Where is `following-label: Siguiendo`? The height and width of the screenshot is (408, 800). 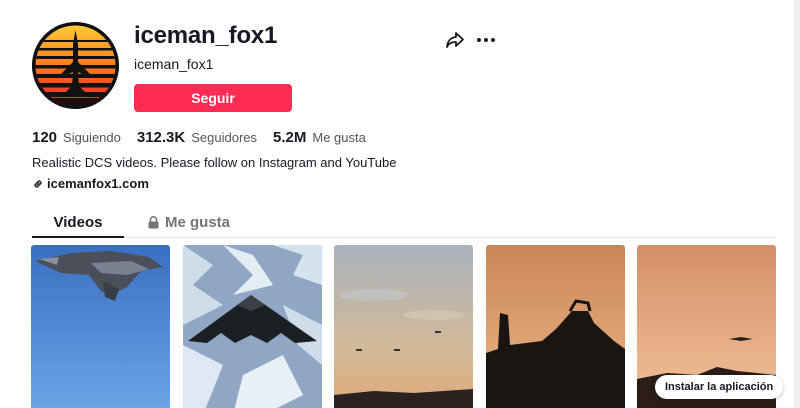
following-label: Siguiendo is located at coordinates (92, 137).